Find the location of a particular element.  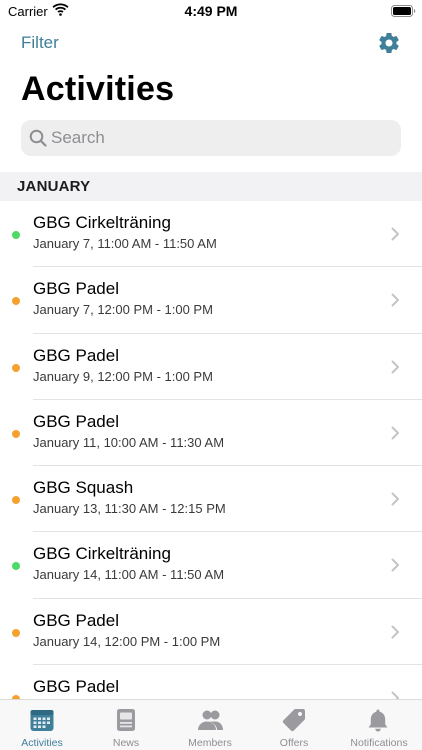

activity-row: GBG Padel January 7, 12:00 PM - 1:00 PM is located at coordinates (211, 300).